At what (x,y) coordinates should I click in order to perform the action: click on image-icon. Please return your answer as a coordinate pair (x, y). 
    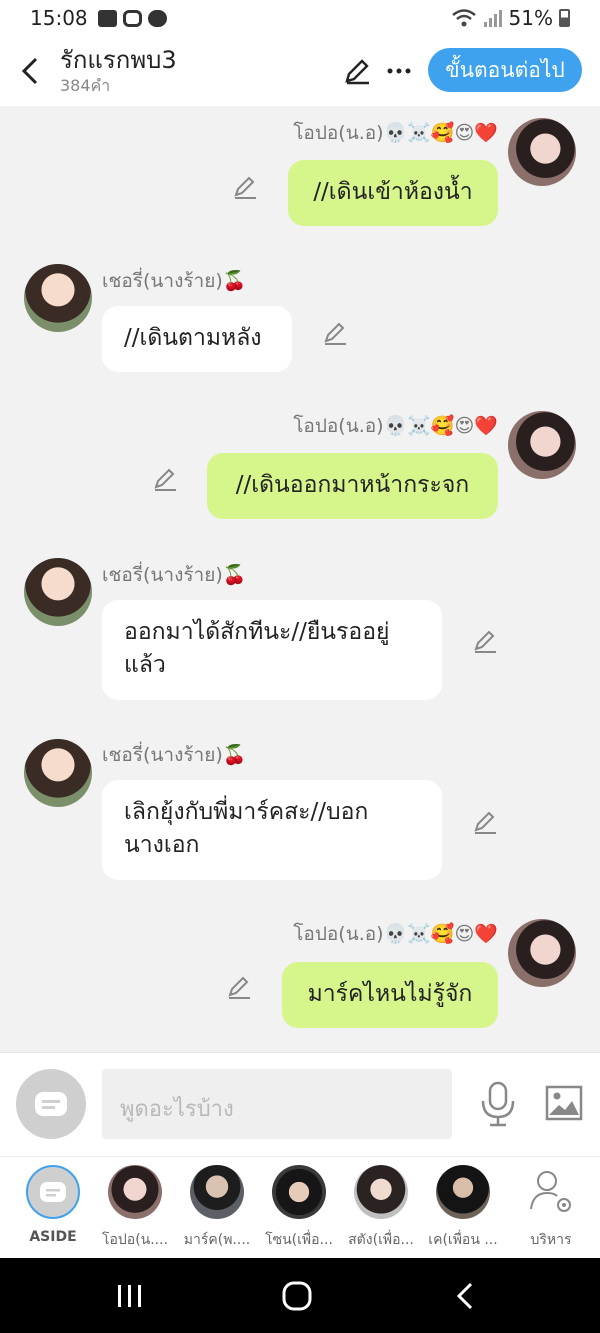
    Looking at the image, I should click on (564, 1103).